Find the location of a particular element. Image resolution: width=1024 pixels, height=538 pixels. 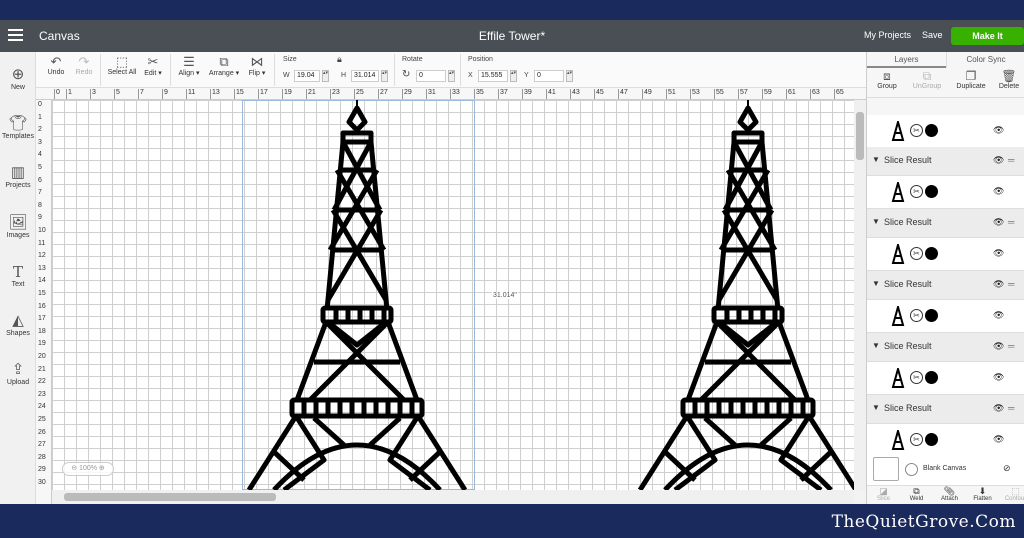

flip-menu-button: ⋈ Flip ▾ is located at coordinates (257, 66).